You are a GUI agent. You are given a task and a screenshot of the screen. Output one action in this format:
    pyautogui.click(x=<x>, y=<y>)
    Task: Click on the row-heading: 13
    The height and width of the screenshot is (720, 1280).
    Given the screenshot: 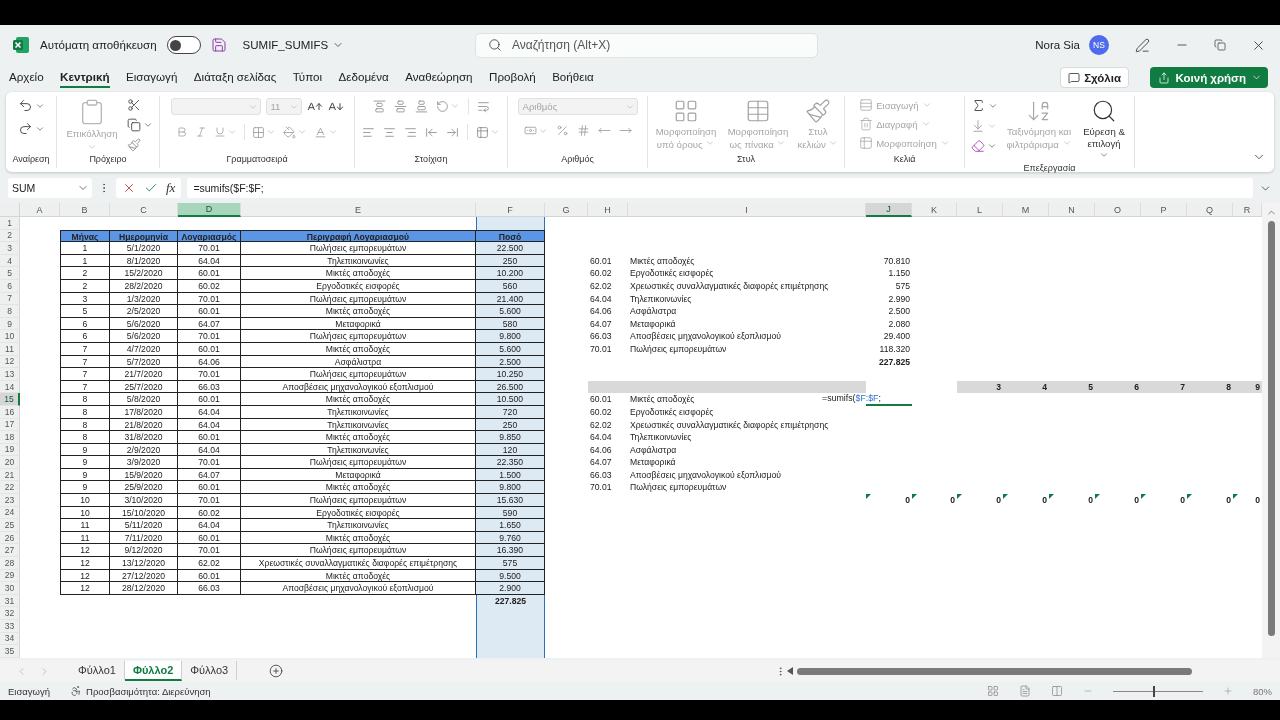 What is the action you would take?
    pyautogui.click(x=10, y=374)
    